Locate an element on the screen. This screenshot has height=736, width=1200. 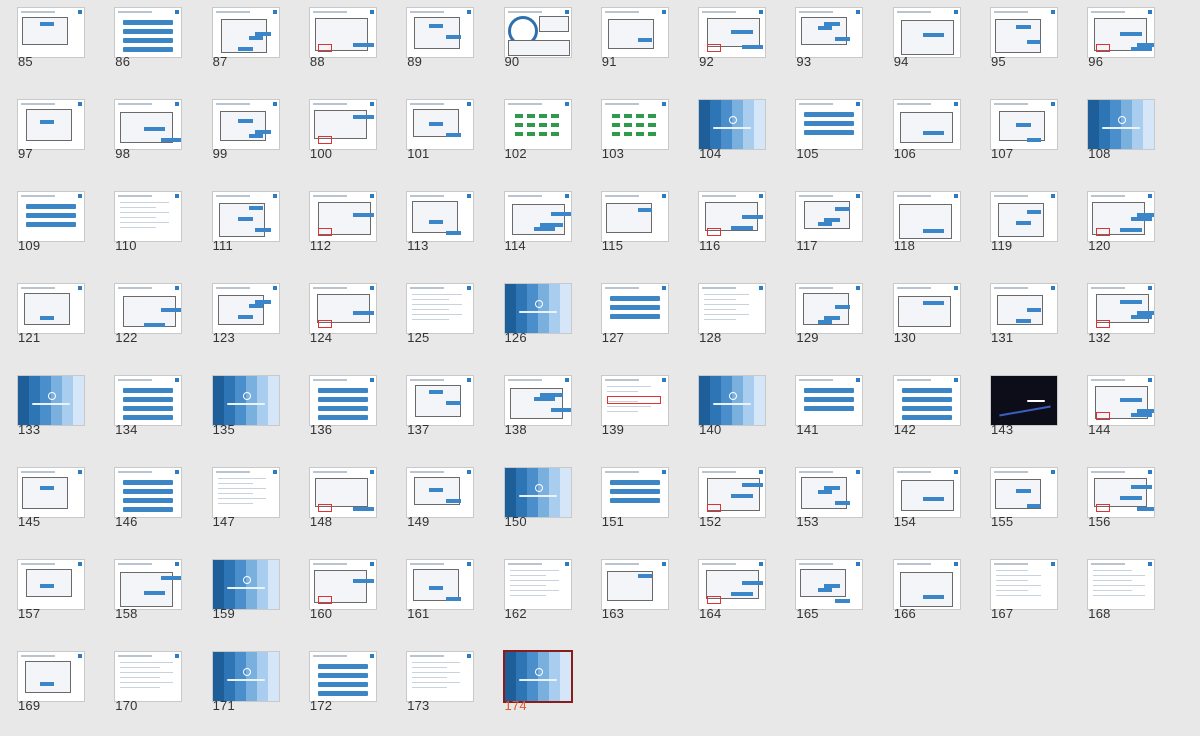
slide-thumbnail-157: 157 is located at coordinates (42, 587).